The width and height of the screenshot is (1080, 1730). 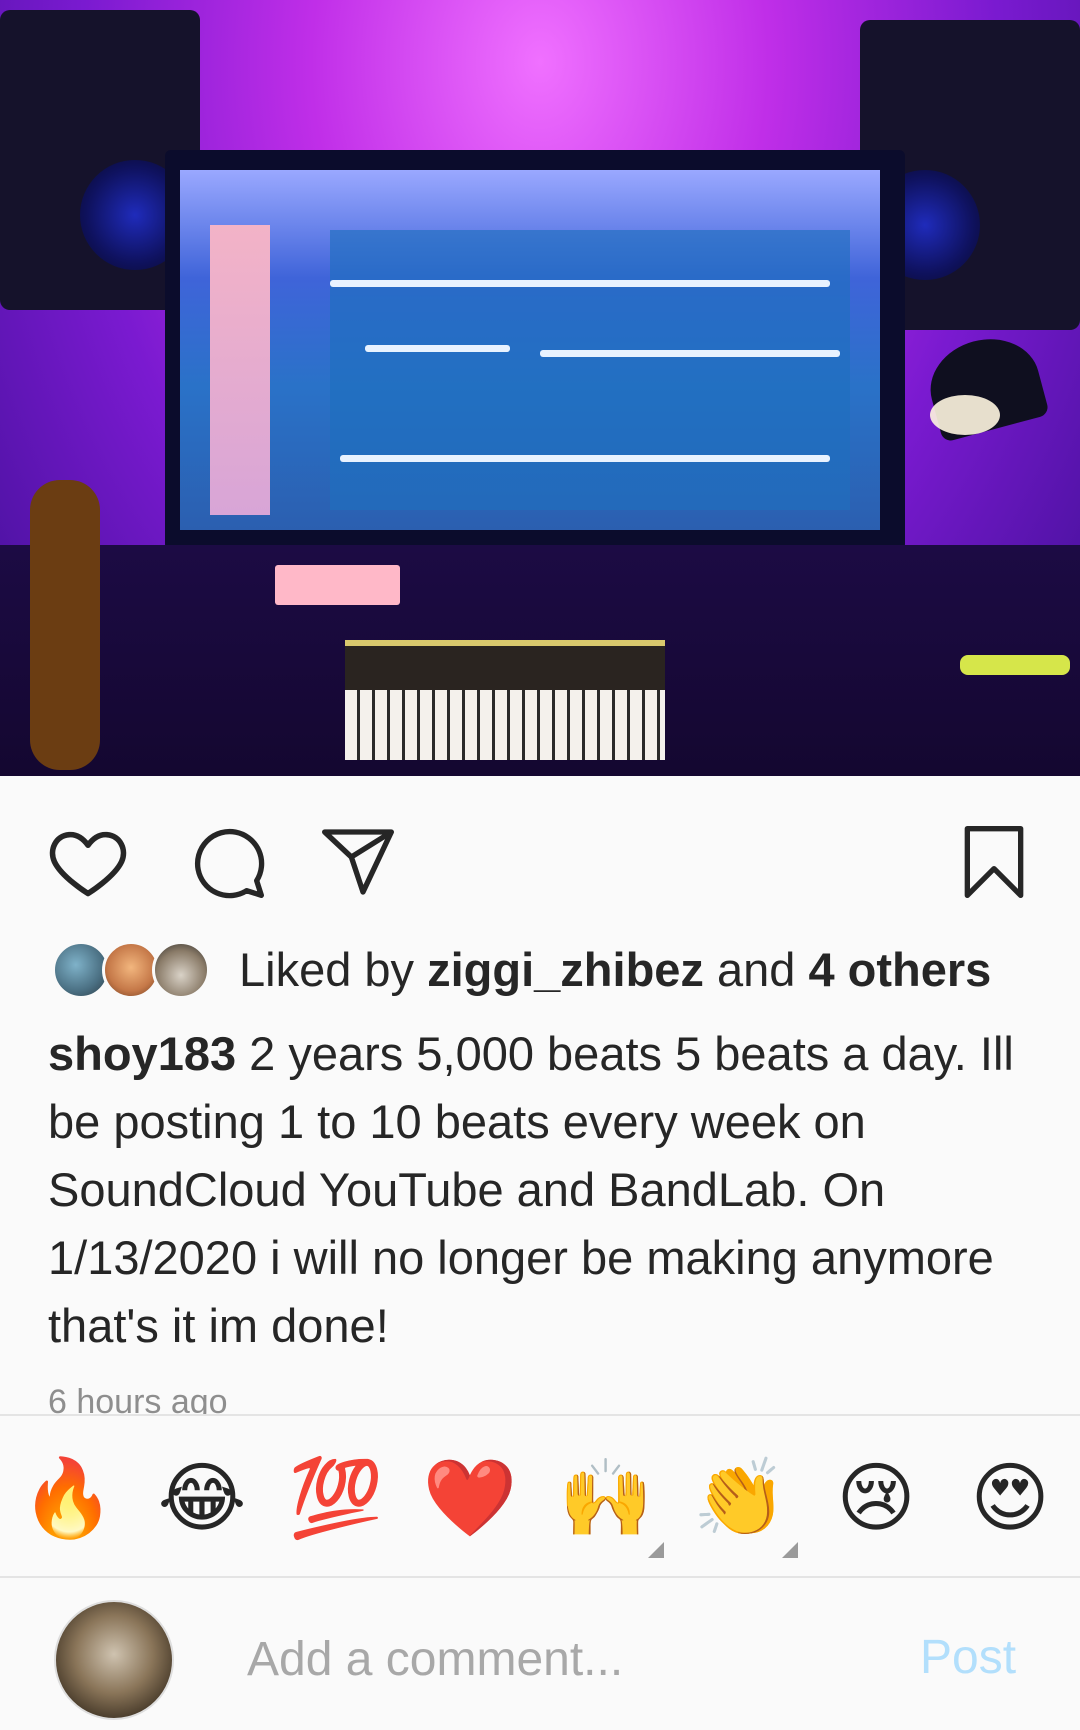 I want to click on reaction-raising-hands-button: 🙌, so click(x=610, y=1503).